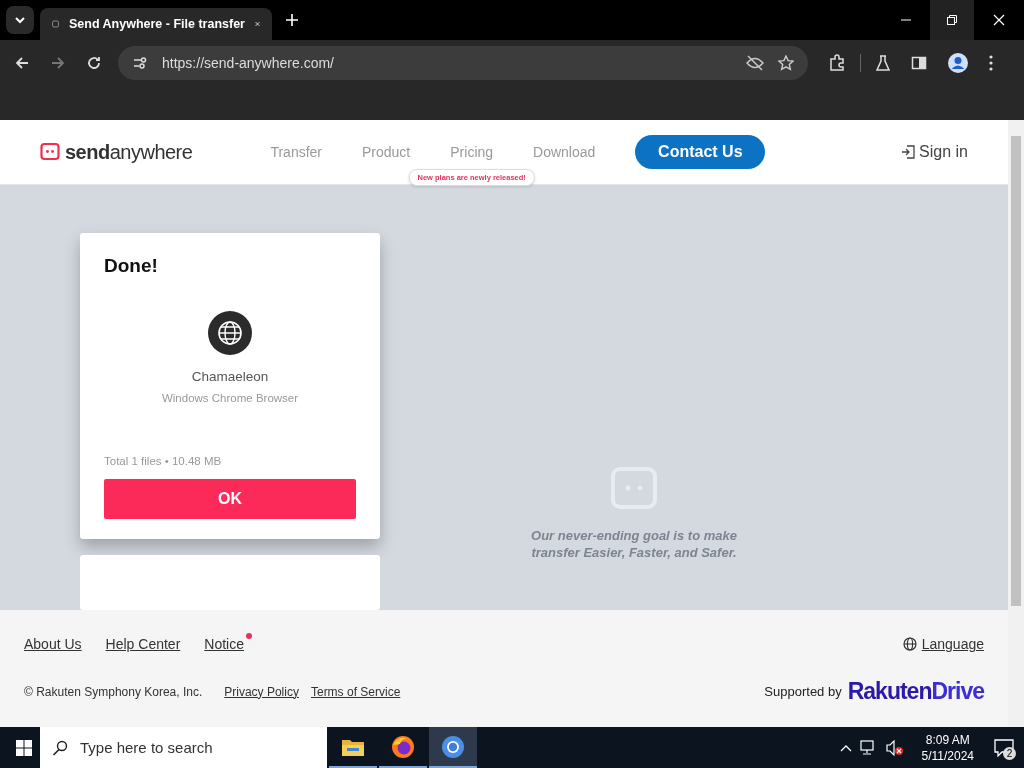  Describe the element at coordinates (915, 691) in the screenshot. I see `rakuten-drive-logo: RakutenDrive` at that location.